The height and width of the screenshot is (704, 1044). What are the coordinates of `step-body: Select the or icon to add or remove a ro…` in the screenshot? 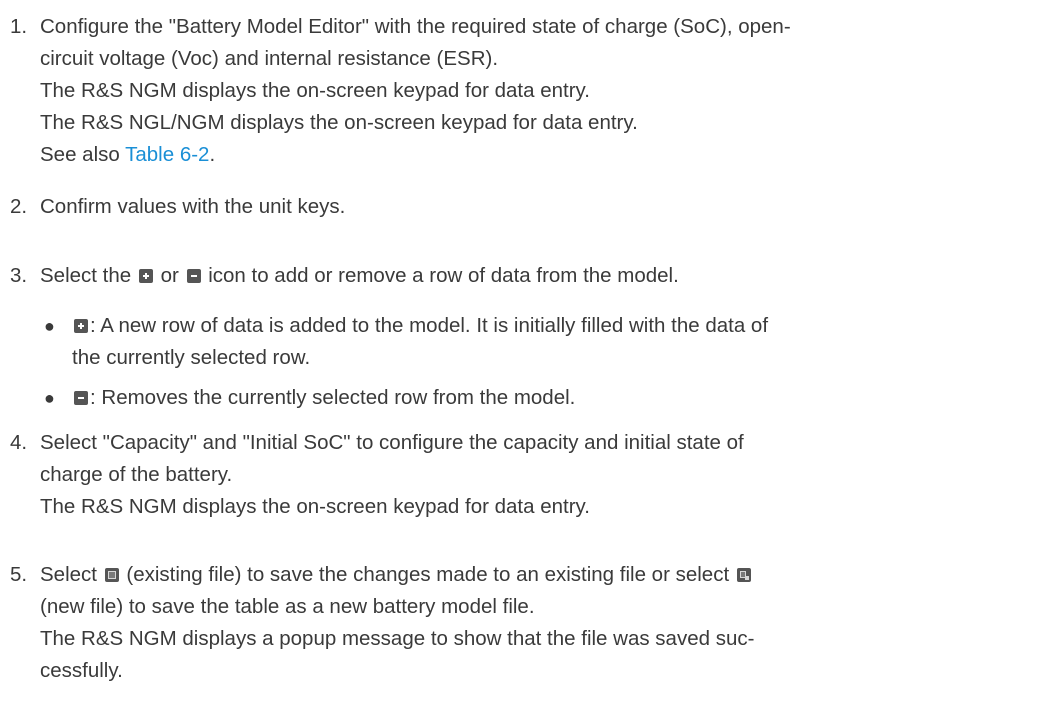 It's located at (537, 276).